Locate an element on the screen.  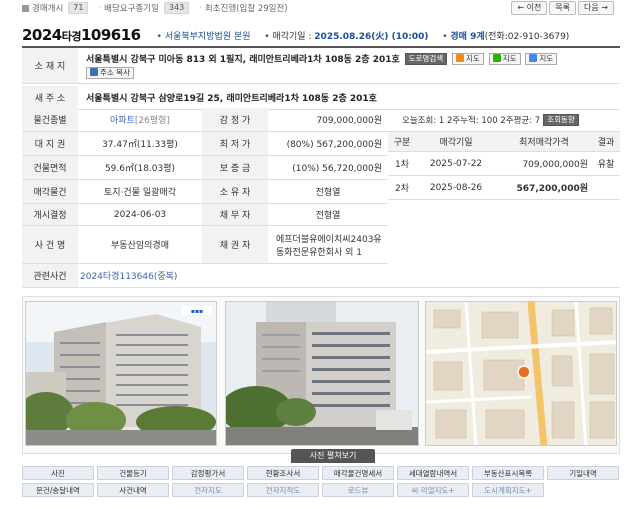
sale-object-label: 매각물건 is located at coordinates (50, 192).